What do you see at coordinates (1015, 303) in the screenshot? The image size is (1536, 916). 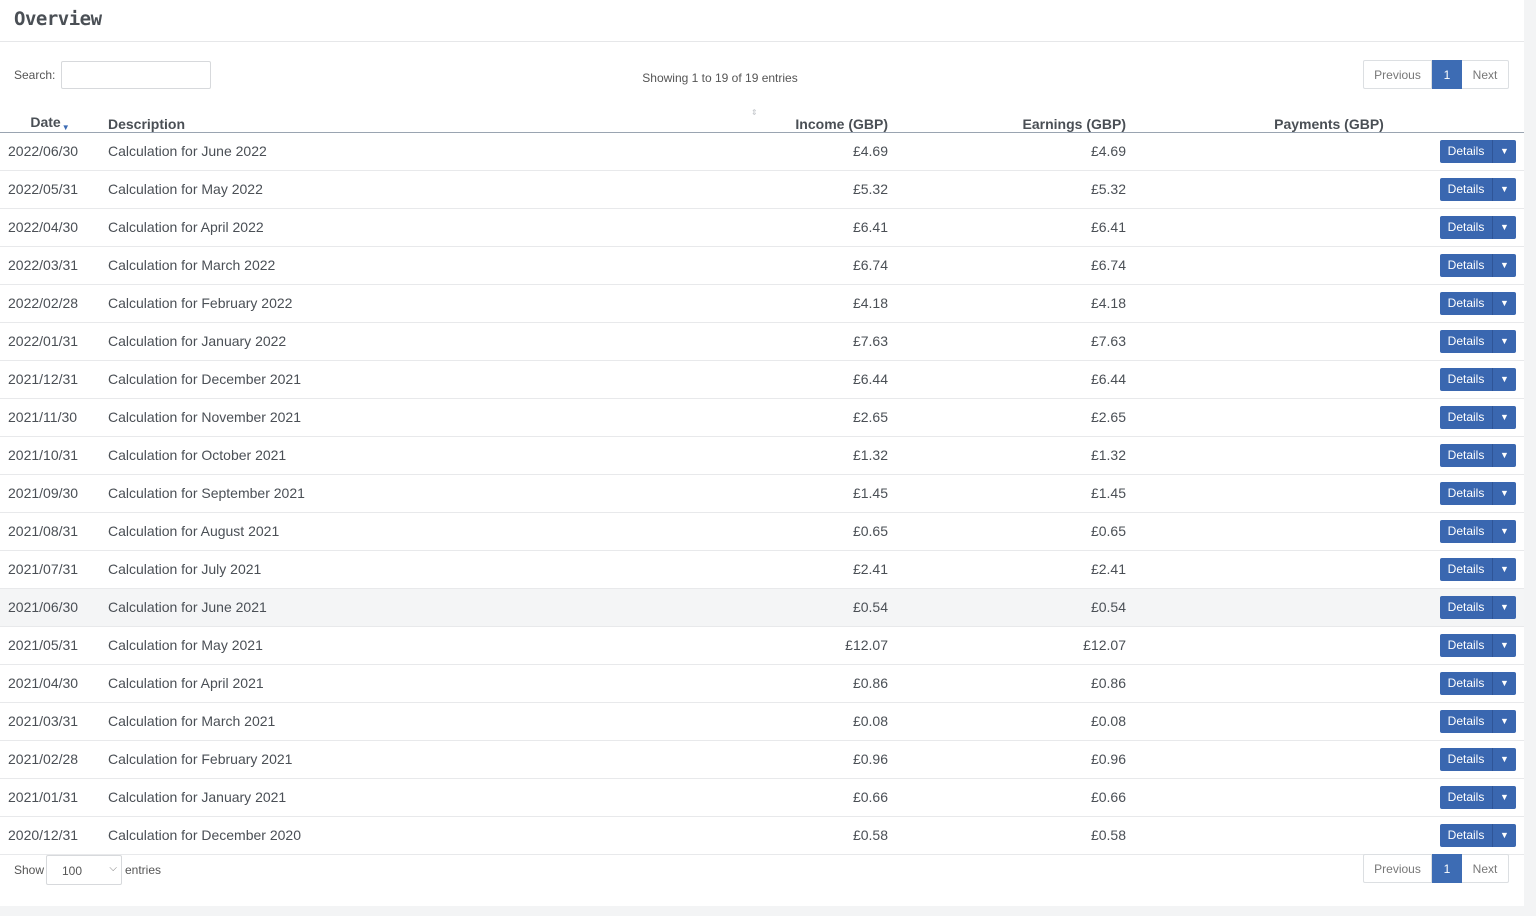 I see `row-earnings: £4.18` at bounding box center [1015, 303].